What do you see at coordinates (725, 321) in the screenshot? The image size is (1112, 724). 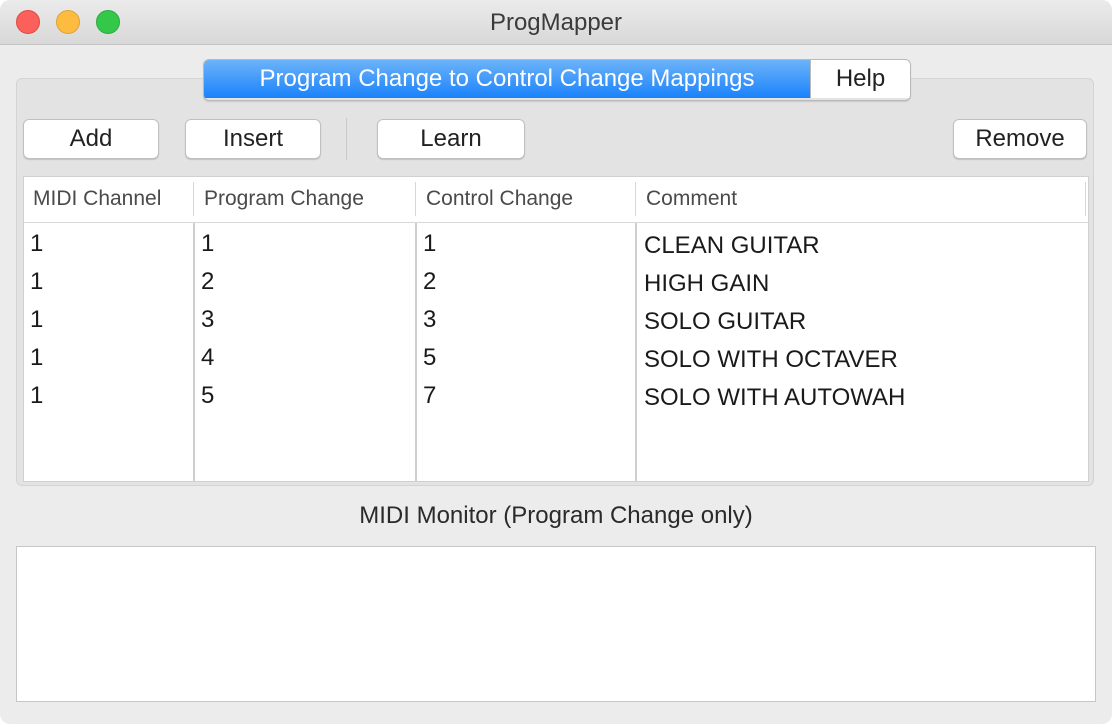 I see `cell-comment: SOLO GUITAR` at bounding box center [725, 321].